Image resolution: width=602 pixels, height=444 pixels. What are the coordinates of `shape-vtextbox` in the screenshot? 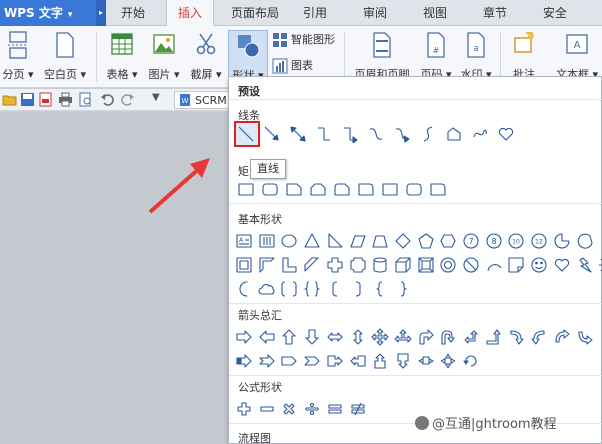 It's located at (267, 241).